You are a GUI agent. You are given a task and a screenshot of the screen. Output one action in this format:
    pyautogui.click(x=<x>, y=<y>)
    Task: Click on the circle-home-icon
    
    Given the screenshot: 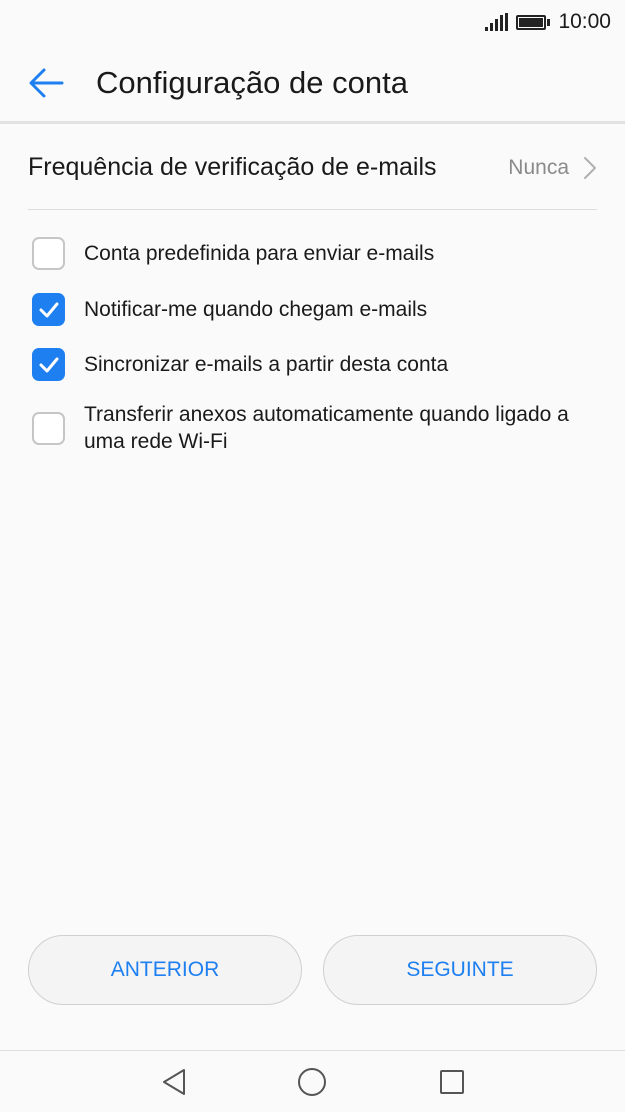 What is the action you would take?
    pyautogui.click(x=312, y=1082)
    